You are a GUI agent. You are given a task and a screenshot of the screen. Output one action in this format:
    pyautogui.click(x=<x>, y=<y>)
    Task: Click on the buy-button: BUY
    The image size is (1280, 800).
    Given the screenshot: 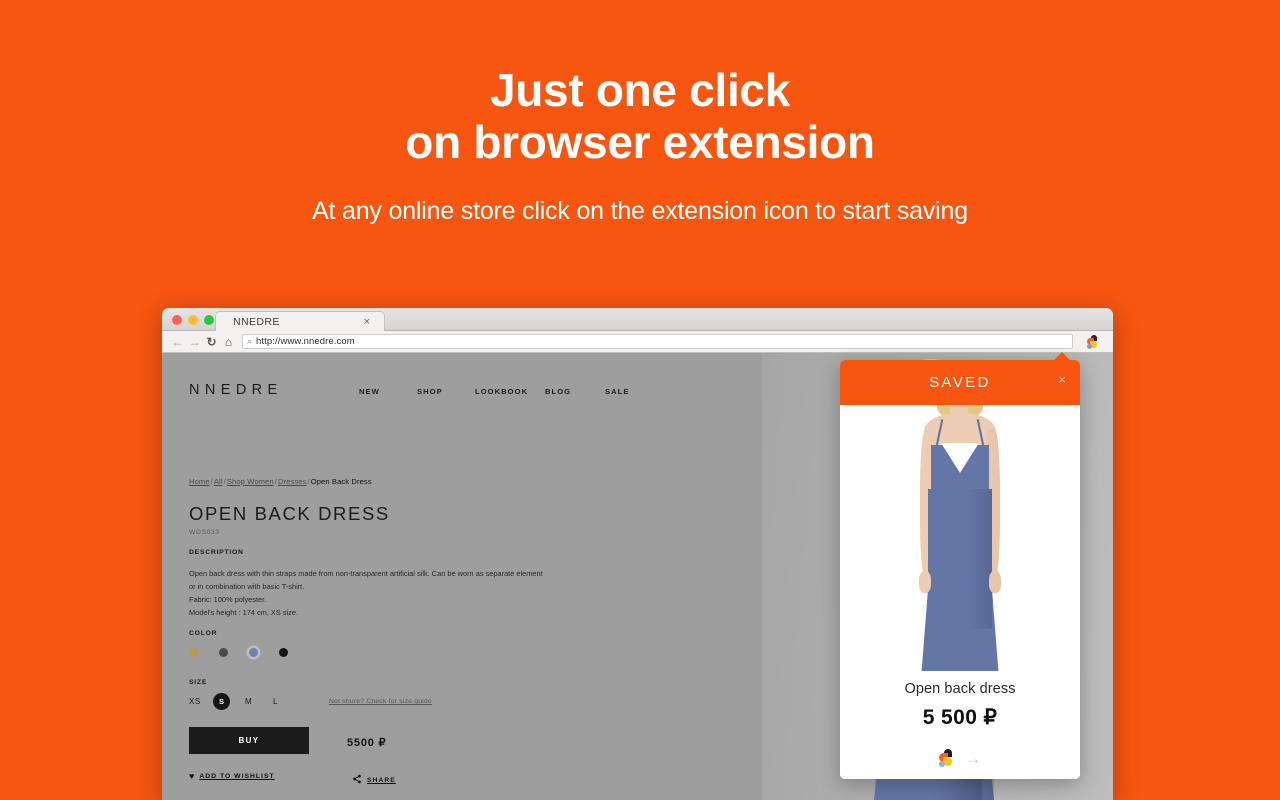 What is the action you would take?
    pyautogui.click(x=249, y=740)
    